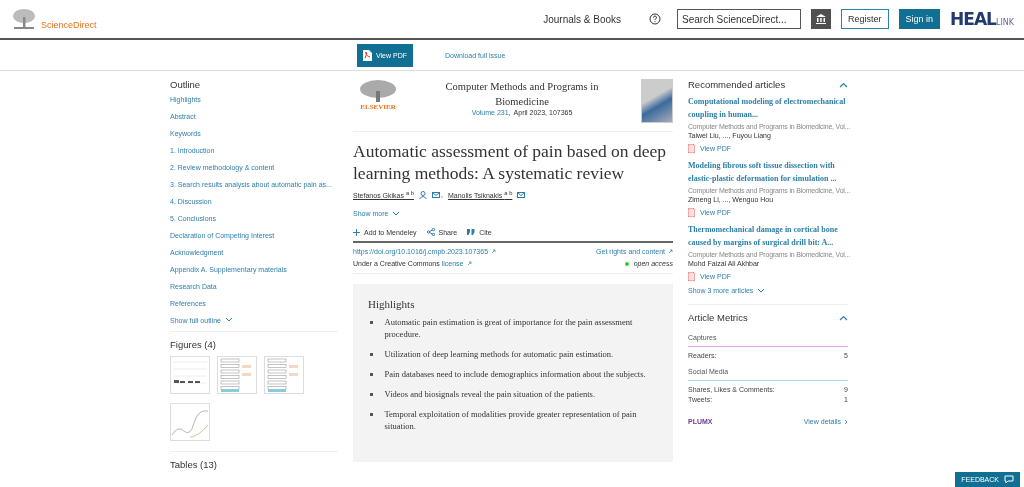 The height and width of the screenshot is (487, 1024). Describe the element at coordinates (718, 317) in the screenshot. I see `metrics-heading: Article Metrics` at that location.